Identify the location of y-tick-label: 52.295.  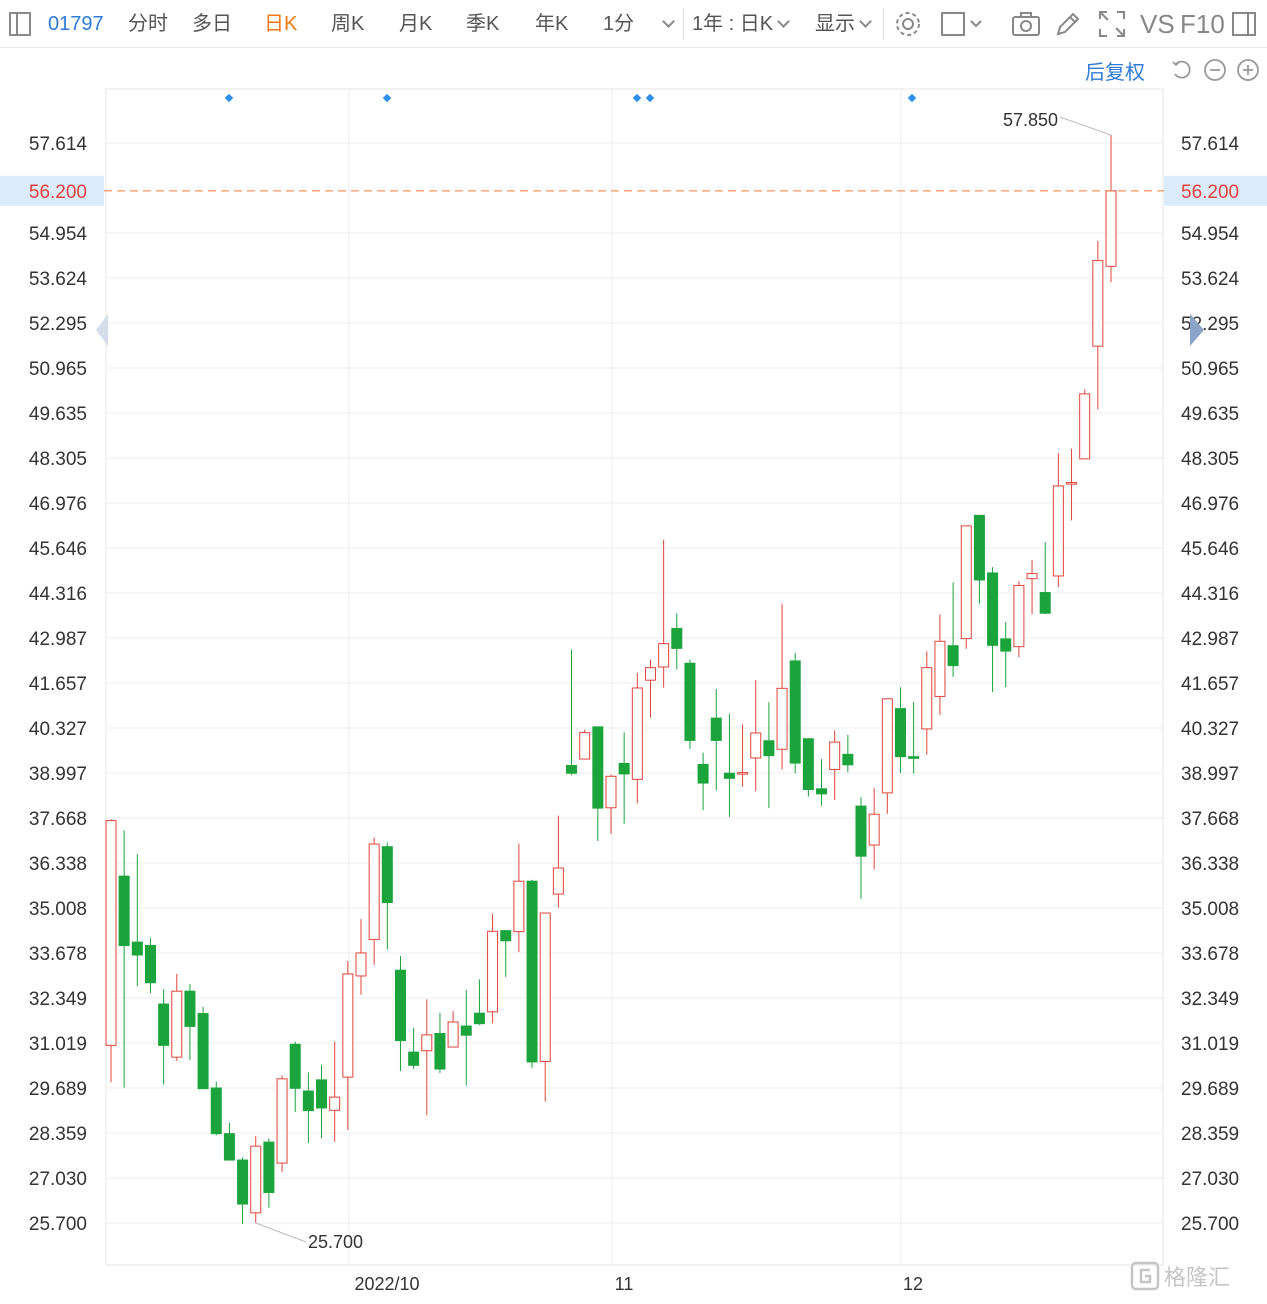
(1210, 324).